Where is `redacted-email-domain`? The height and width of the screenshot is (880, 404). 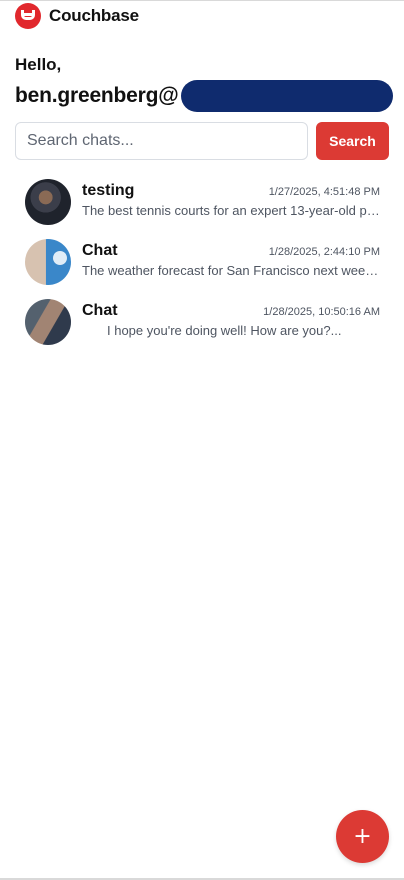 redacted-email-domain is located at coordinates (286, 96).